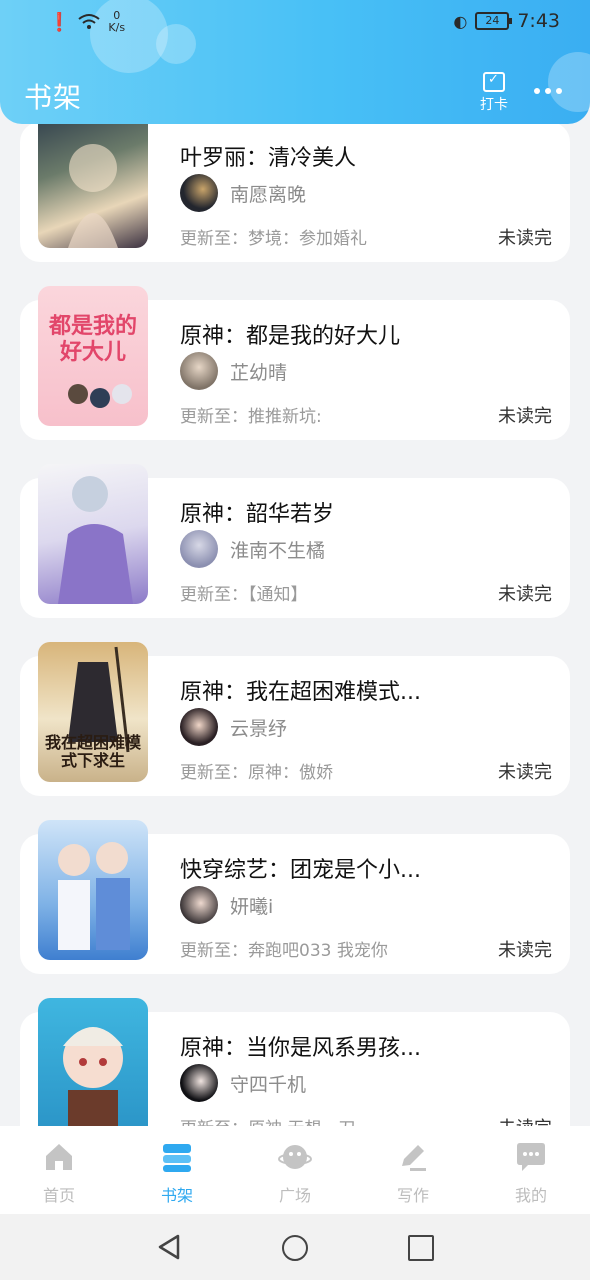 Image resolution: width=590 pixels, height=1280 pixels. What do you see at coordinates (259, 728) in the screenshot?
I see `author-name: 云景纾` at bounding box center [259, 728].